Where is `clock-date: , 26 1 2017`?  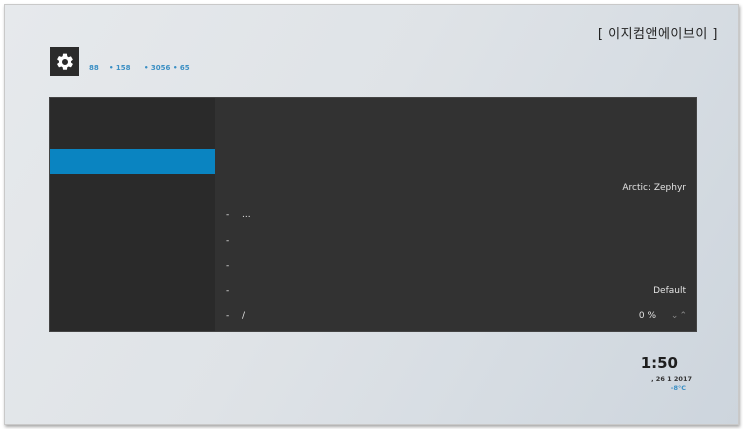
clock-date: , 26 1 2017 is located at coordinates (671, 379).